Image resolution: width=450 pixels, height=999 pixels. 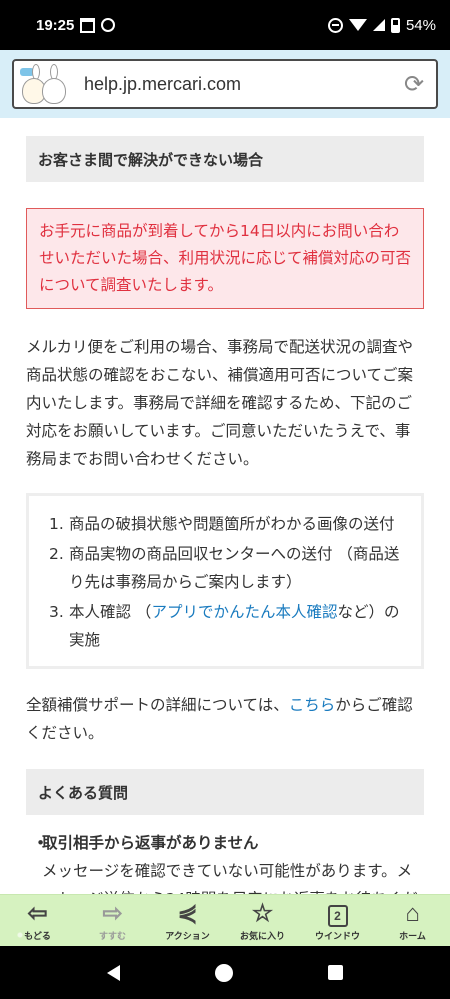 I want to click on mascot-icon, so click(x=44, y=84).